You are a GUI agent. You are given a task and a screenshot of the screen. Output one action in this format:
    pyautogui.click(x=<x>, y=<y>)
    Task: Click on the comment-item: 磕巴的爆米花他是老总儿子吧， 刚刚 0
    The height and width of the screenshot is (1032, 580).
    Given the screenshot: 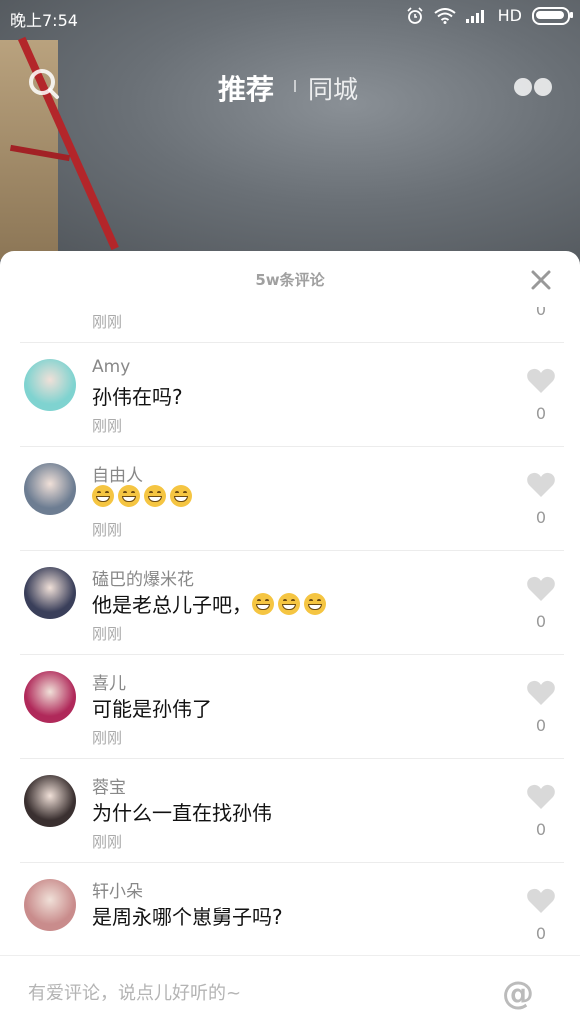 What is the action you would take?
    pyautogui.click(x=292, y=603)
    